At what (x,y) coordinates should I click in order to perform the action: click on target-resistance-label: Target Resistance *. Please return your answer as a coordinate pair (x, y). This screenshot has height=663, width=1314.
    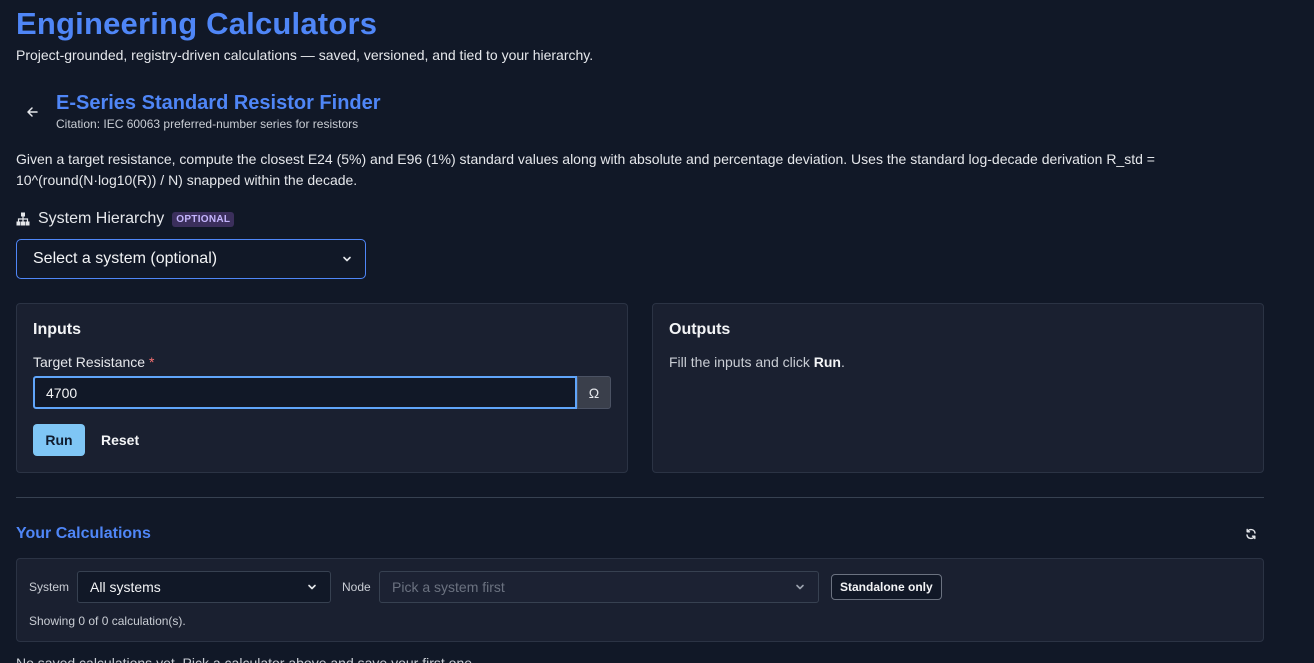
    Looking at the image, I should click on (93, 362).